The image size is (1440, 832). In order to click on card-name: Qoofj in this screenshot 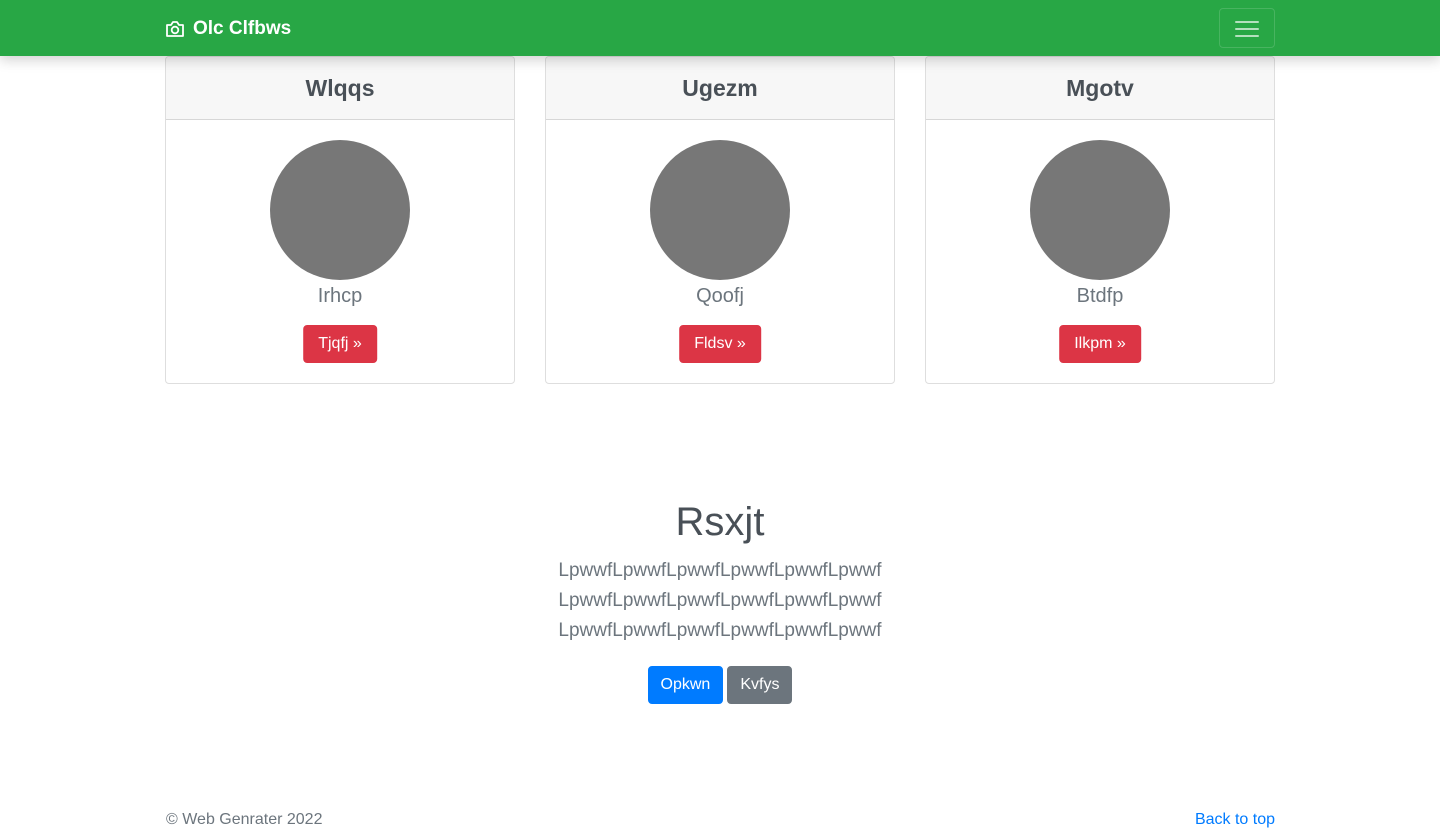, I will do `click(720, 296)`.